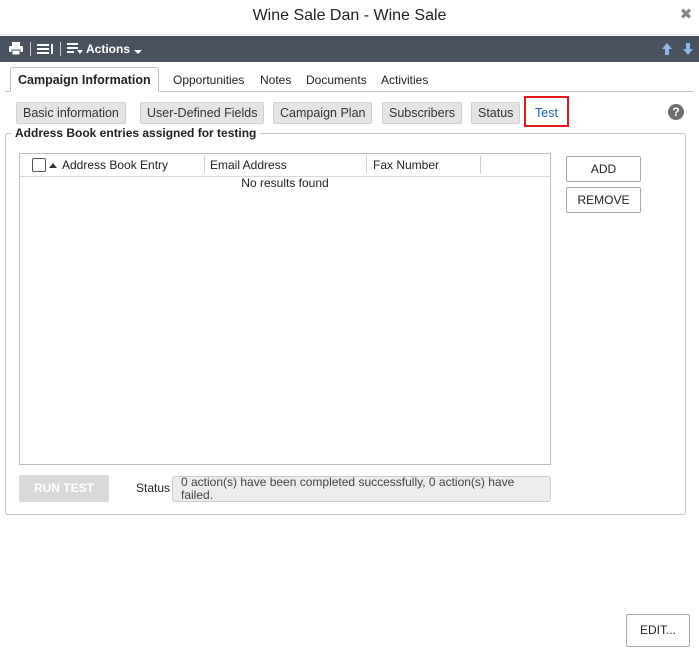 This screenshot has width=699, height=652. Describe the element at coordinates (153, 488) in the screenshot. I see `status-label: Status` at that location.